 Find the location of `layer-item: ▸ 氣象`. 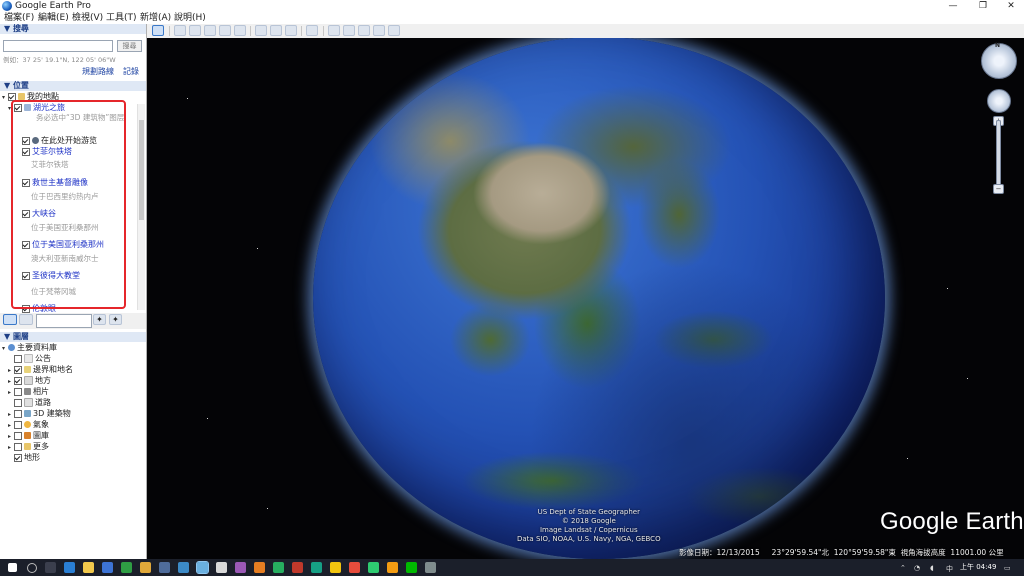

layer-item: ▸ 氣象 is located at coordinates (28, 425).